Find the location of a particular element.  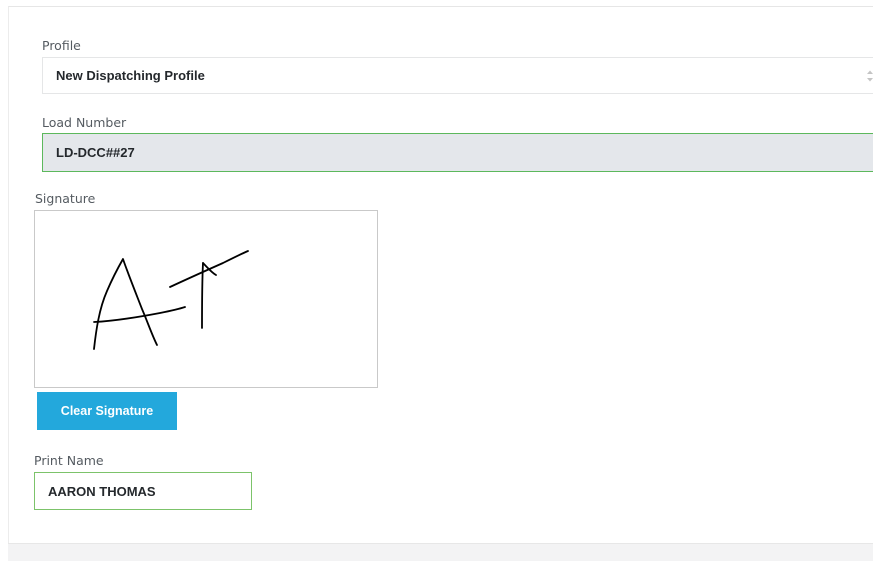

print-name-value: AARON THOMAS is located at coordinates (102, 491).